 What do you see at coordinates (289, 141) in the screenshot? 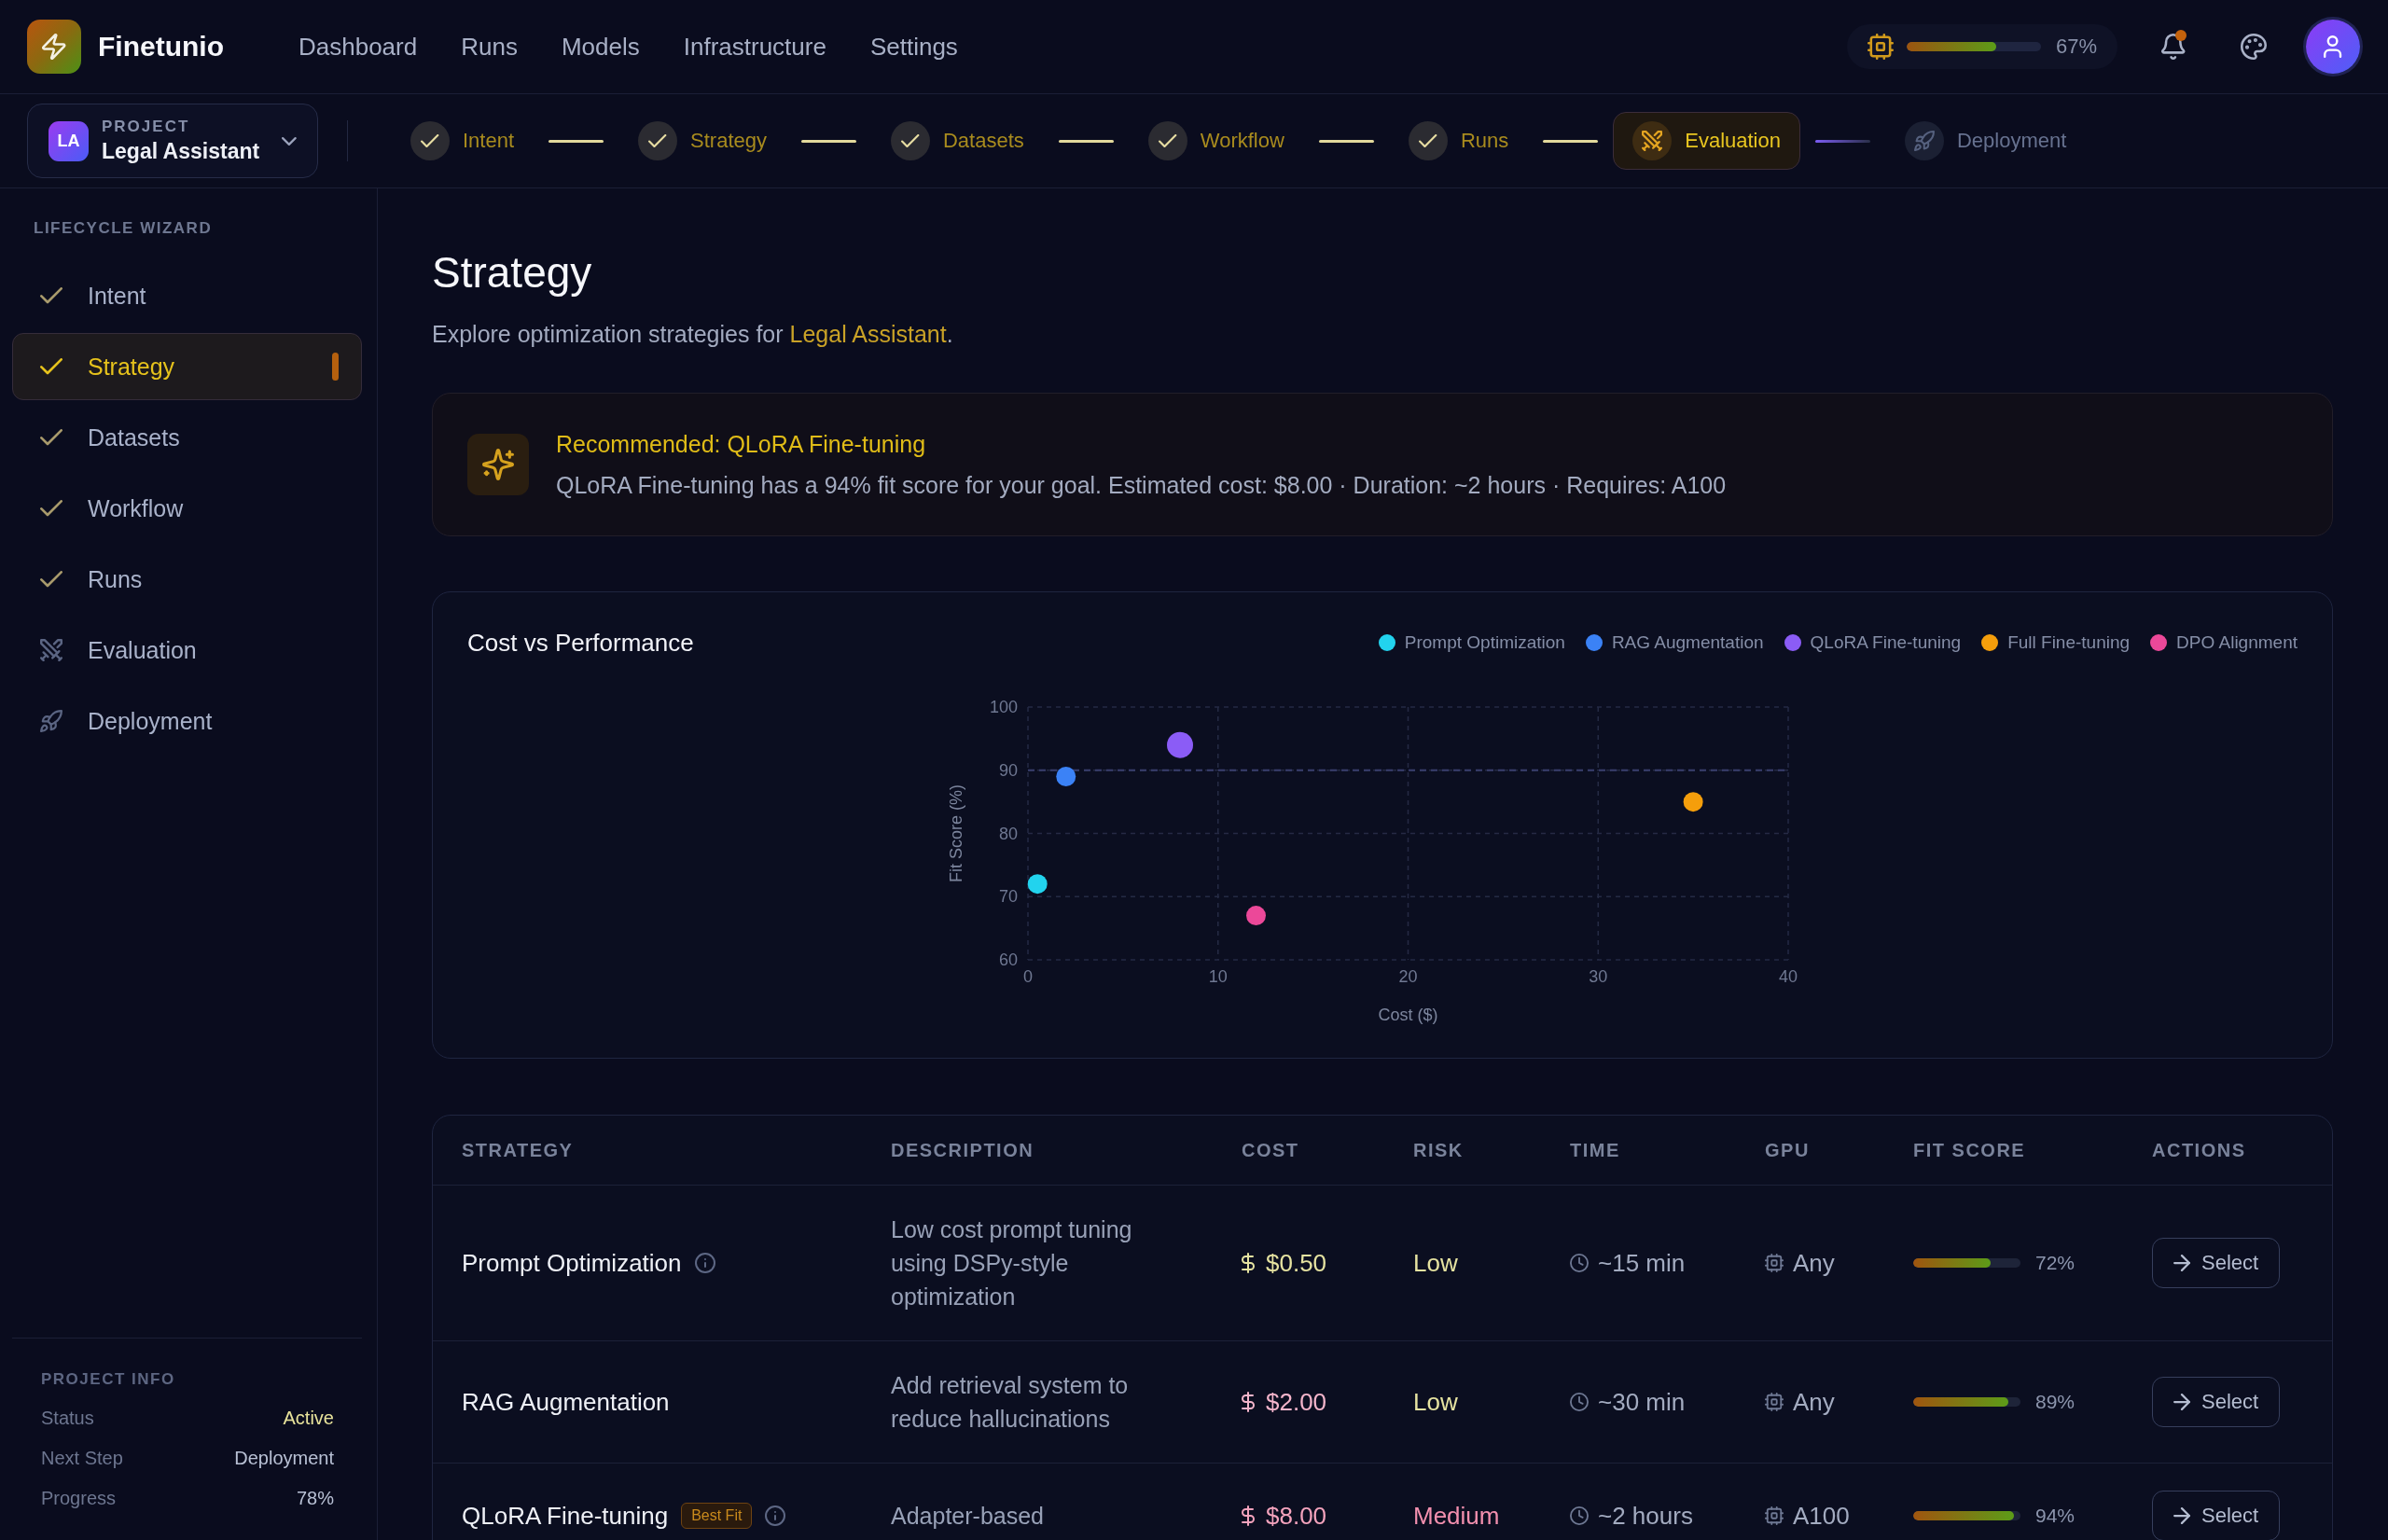
I see `chevron-down-icon` at bounding box center [289, 141].